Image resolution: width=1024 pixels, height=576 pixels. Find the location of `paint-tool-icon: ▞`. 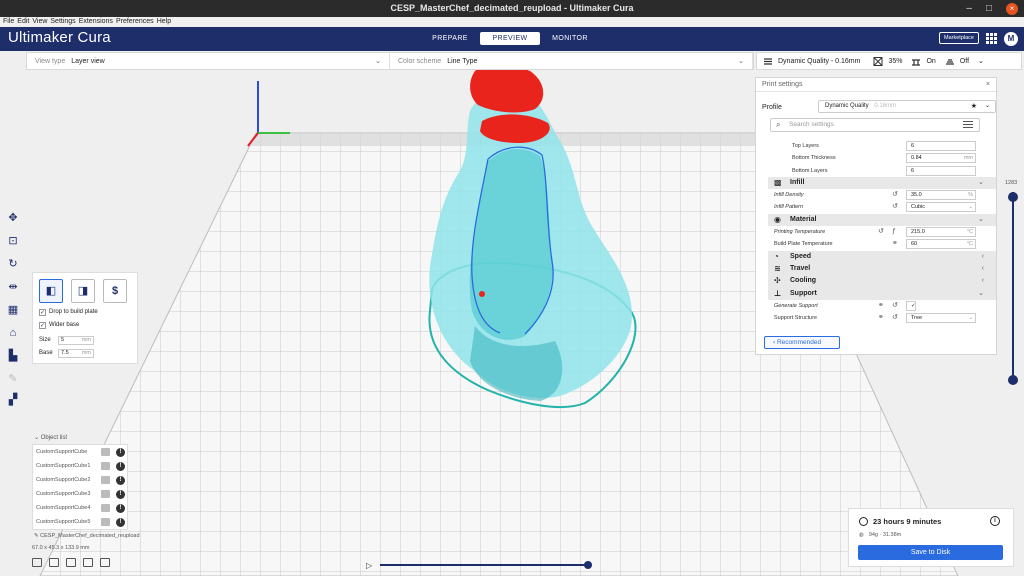

paint-tool-icon: ▞ is located at coordinates (13, 400).